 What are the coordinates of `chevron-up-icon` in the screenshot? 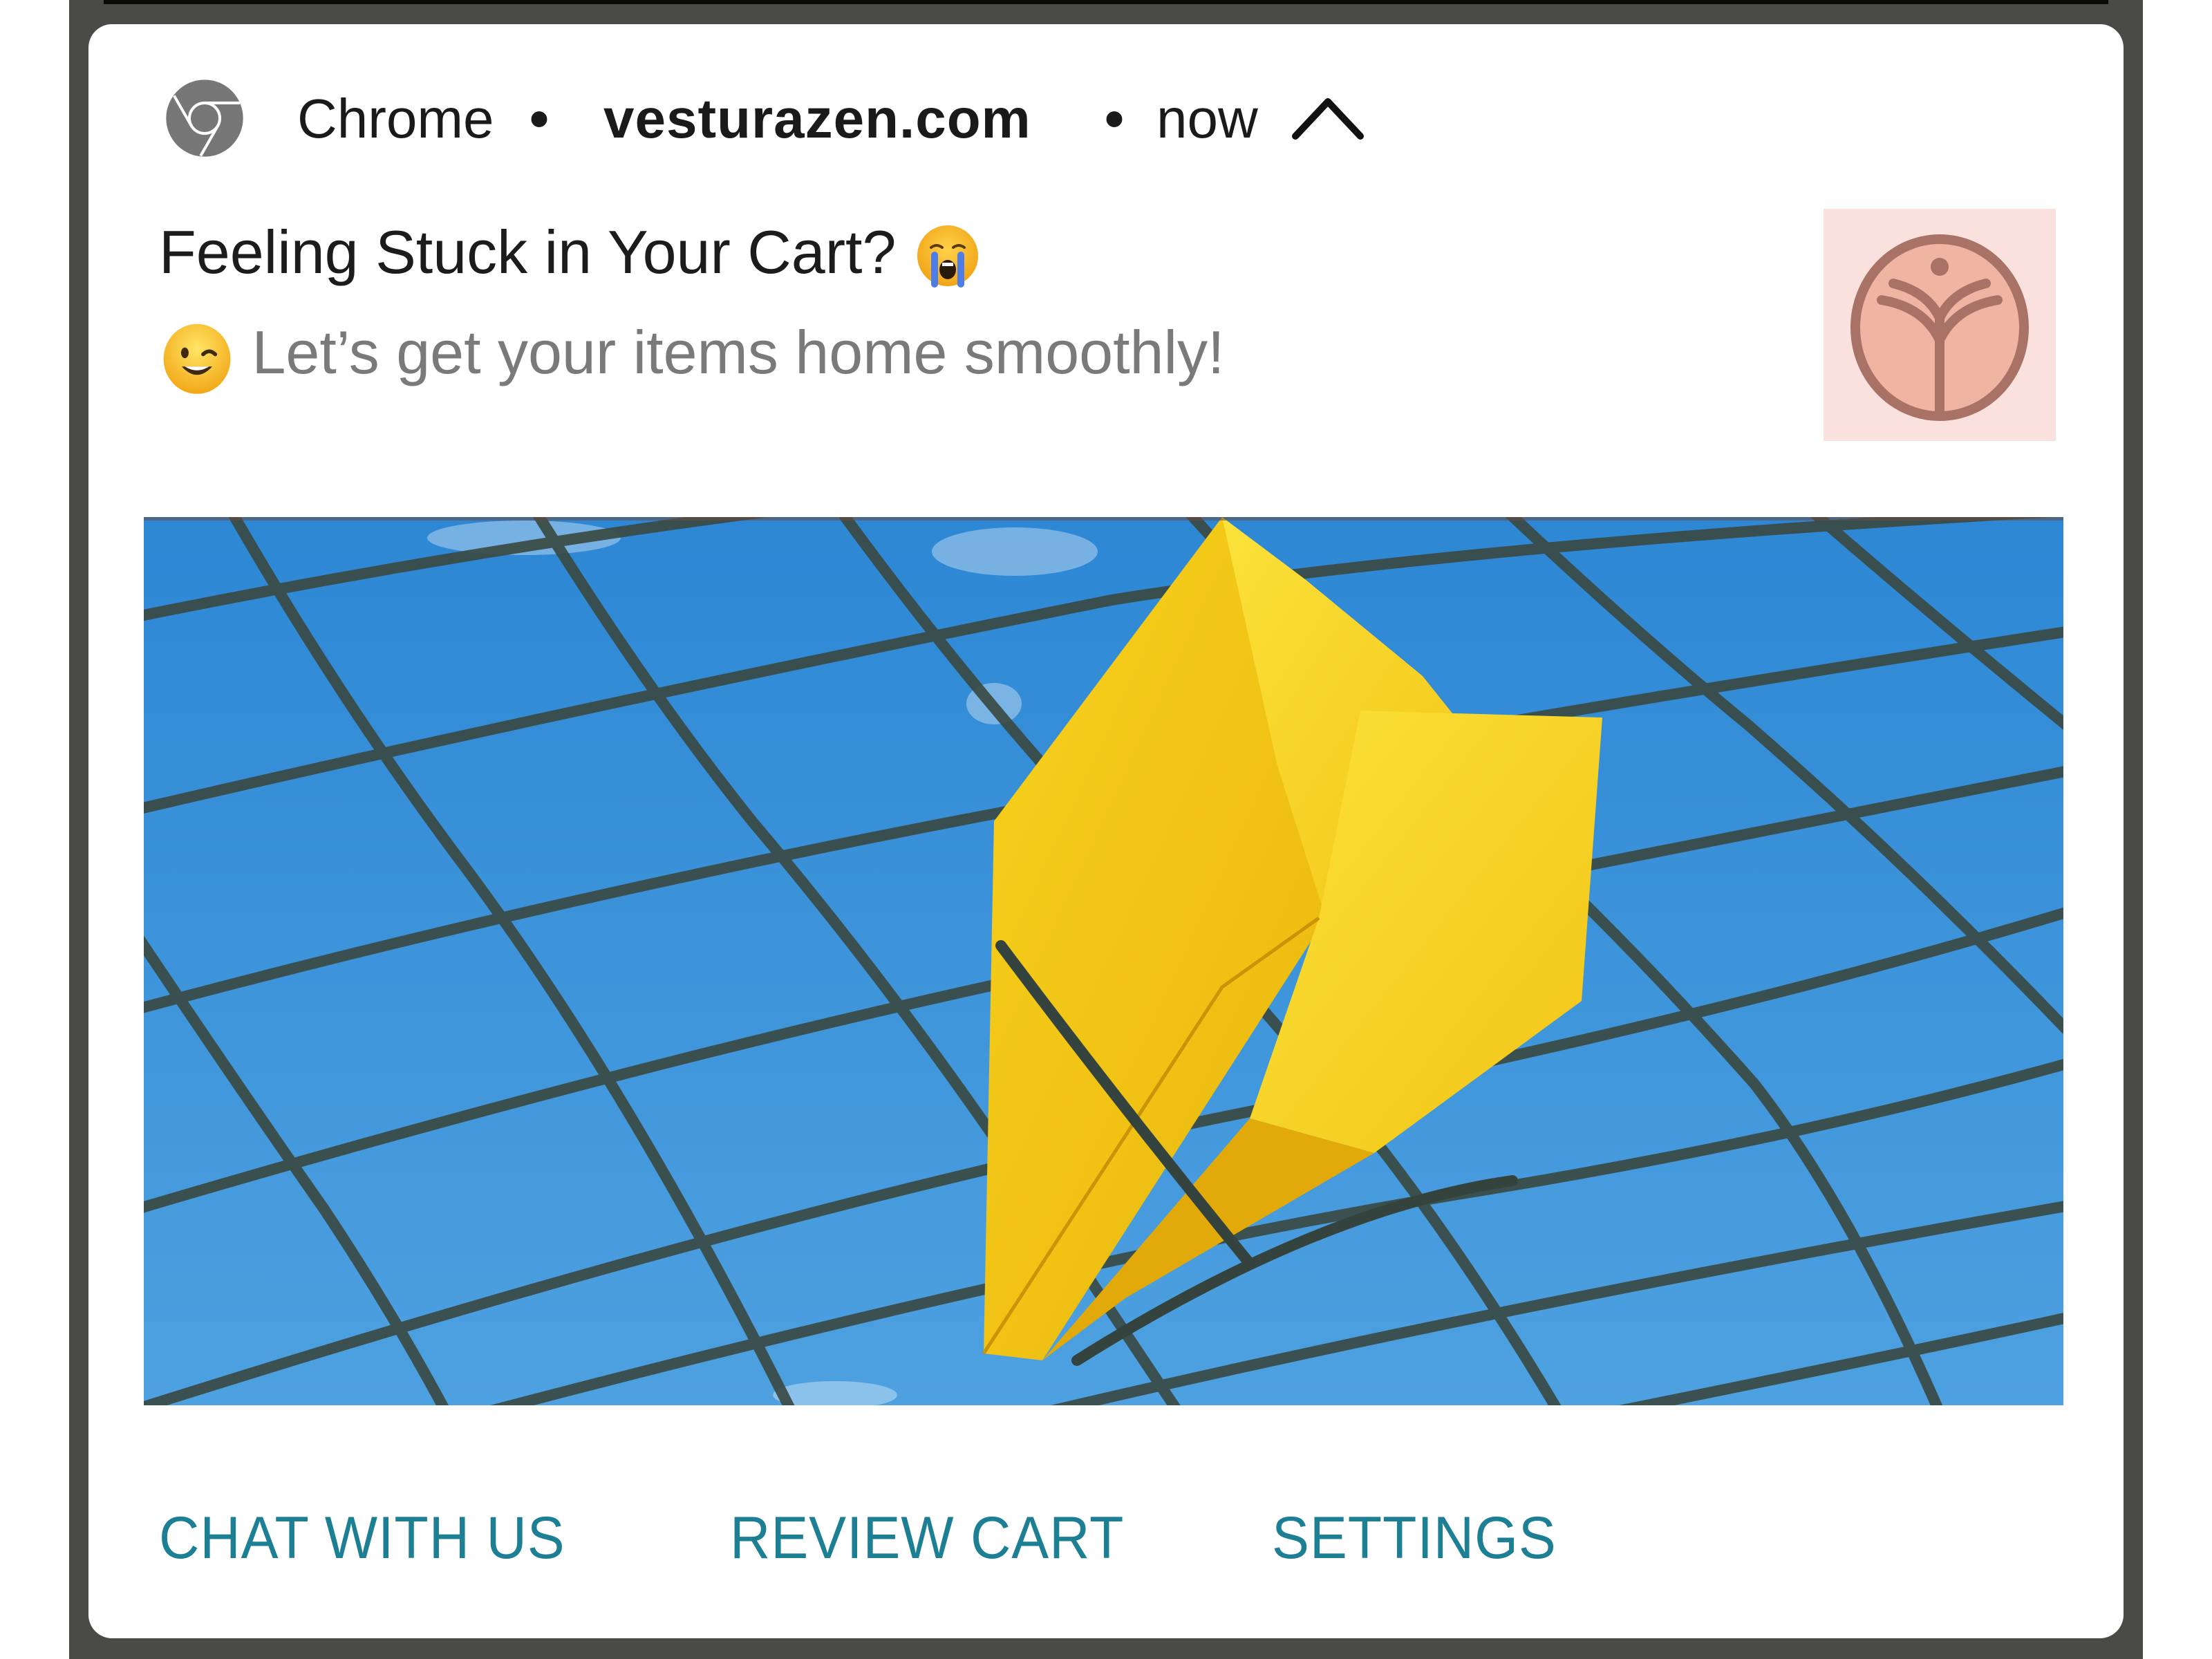 It's located at (1328, 118).